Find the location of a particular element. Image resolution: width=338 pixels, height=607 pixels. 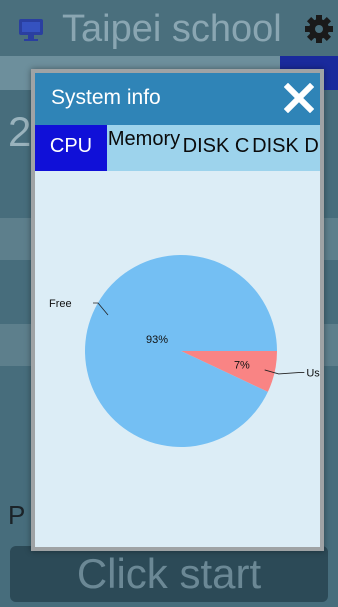

pie-percent-label: 93% is located at coordinates (157, 340).